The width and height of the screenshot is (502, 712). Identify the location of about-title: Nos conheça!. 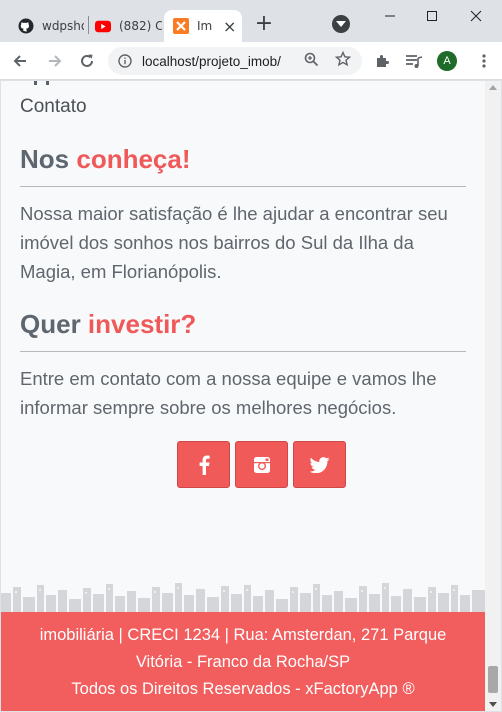
(105, 159).